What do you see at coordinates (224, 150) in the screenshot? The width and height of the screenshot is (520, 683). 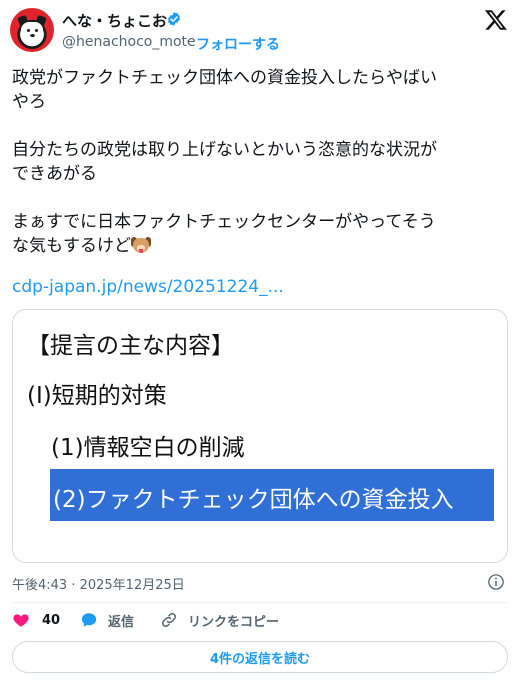 I see `tweet-line: 自分たちの政党は取り上げないとかいう恣意的な状況が` at bounding box center [224, 150].